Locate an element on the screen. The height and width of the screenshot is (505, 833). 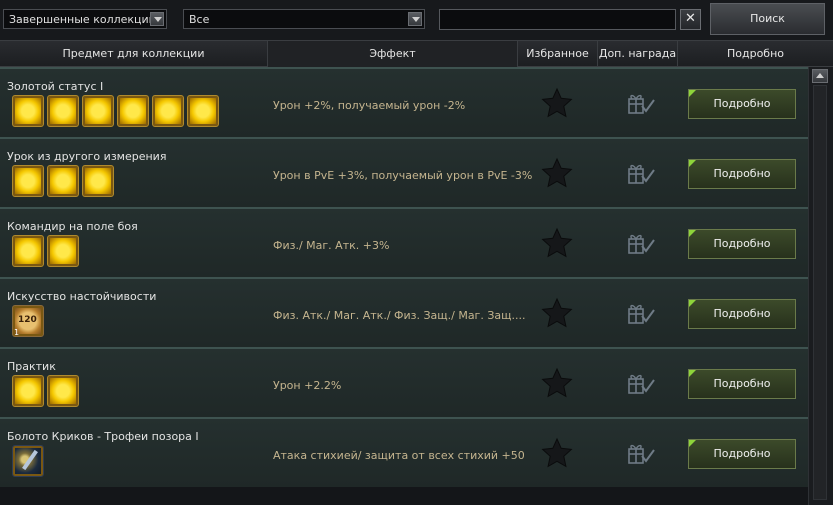
collection-effect: Физ./ Маг. Атк. +3% is located at coordinates (331, 245).